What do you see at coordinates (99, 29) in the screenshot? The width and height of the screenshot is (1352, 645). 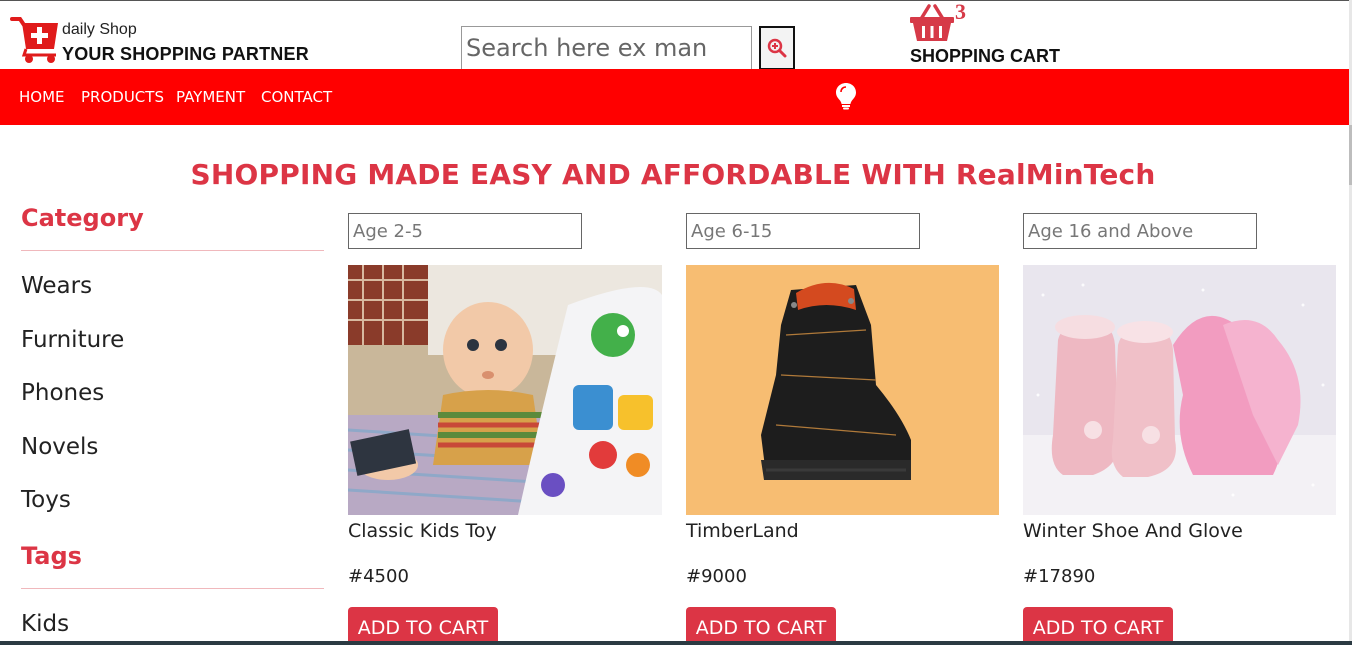 I see `brand-tagline: daily Shop` at bounding box center [99, 29].